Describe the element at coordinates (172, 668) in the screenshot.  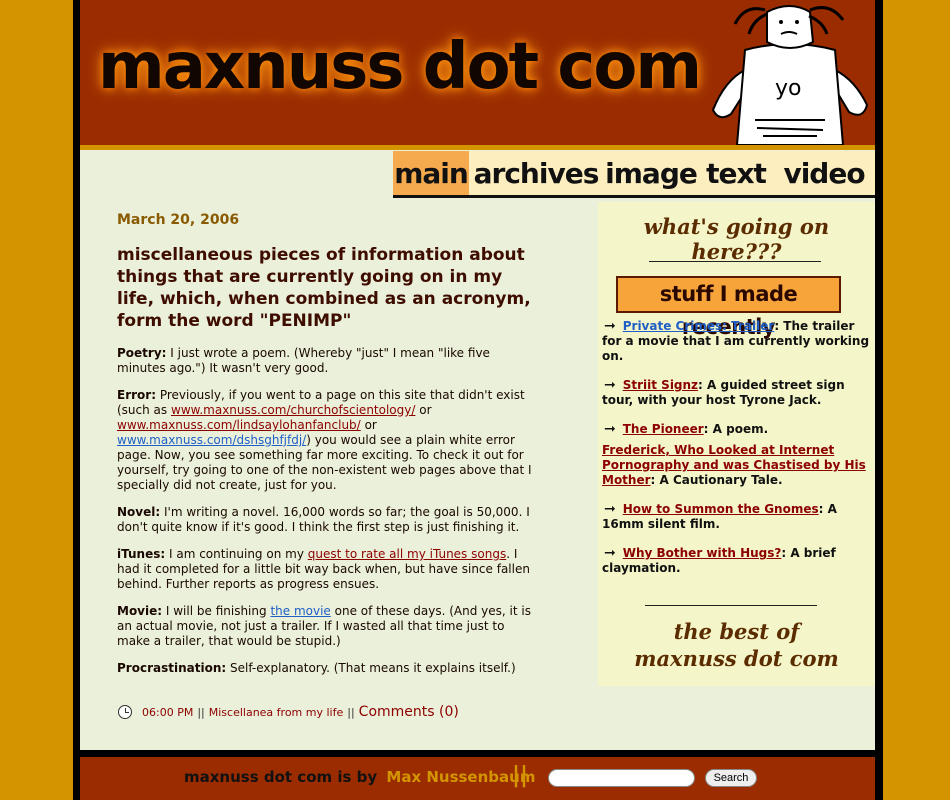
I see `procrastination-label: Procrastination:` at that location.